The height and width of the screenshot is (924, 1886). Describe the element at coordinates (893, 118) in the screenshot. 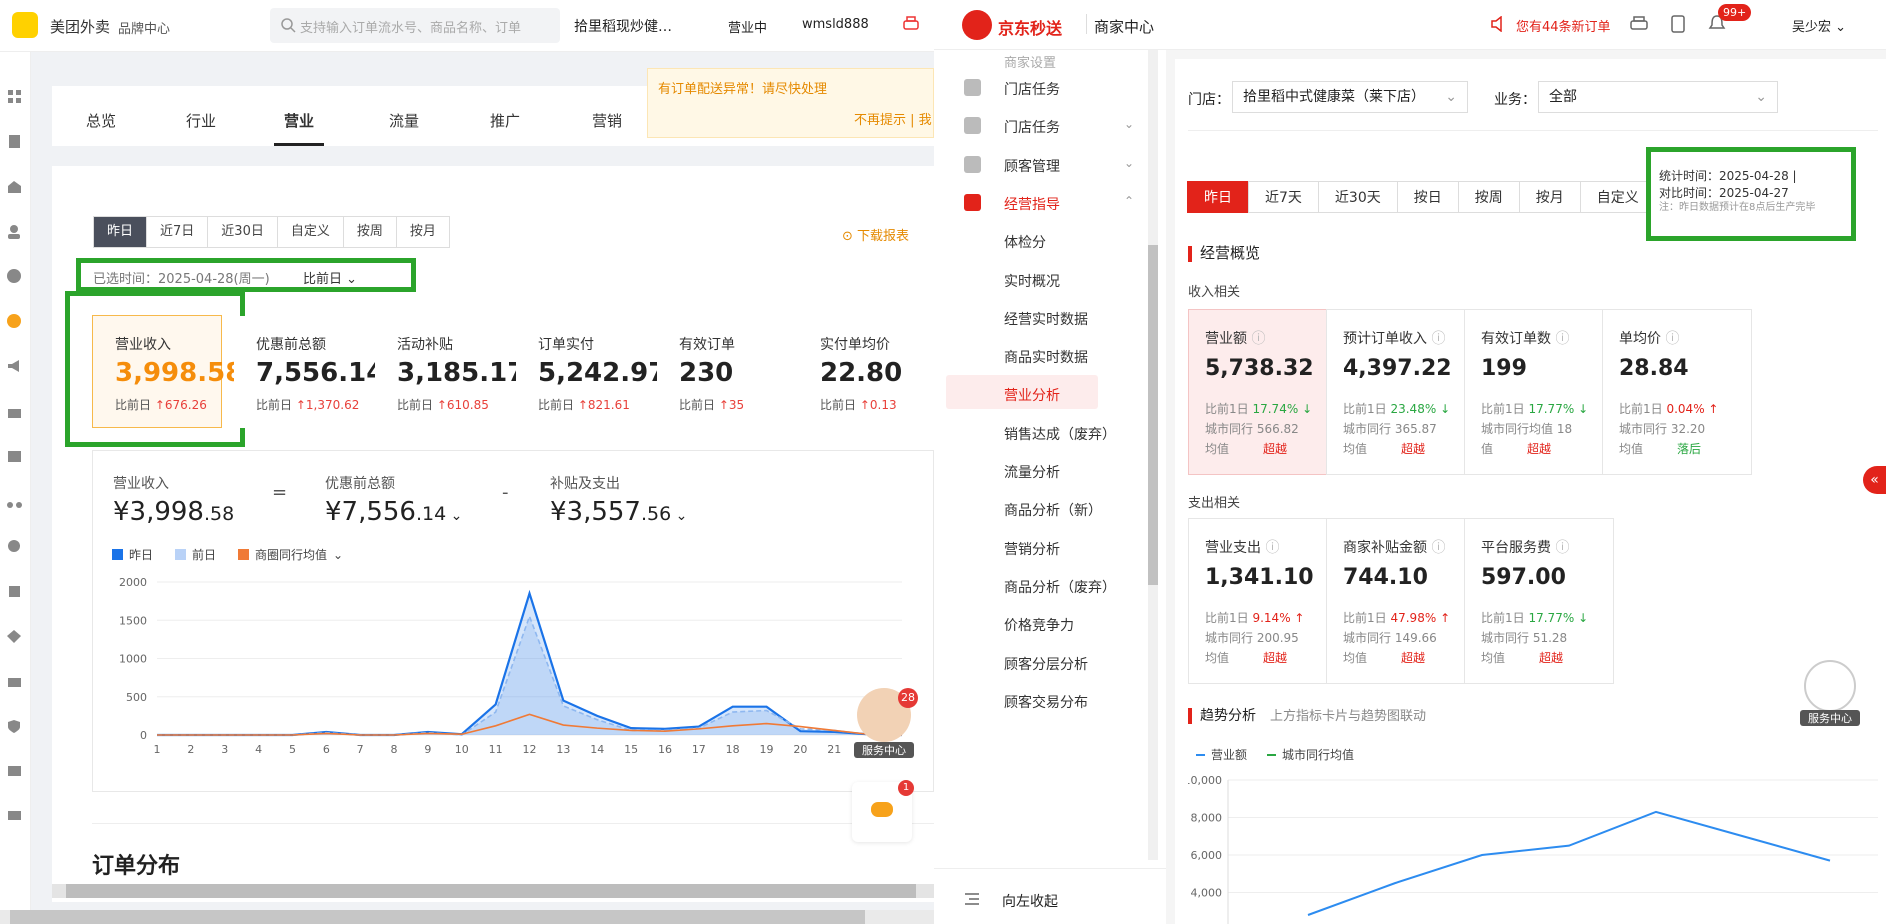

I see `notice-dismiss: 不再提示 | 我` at that location.